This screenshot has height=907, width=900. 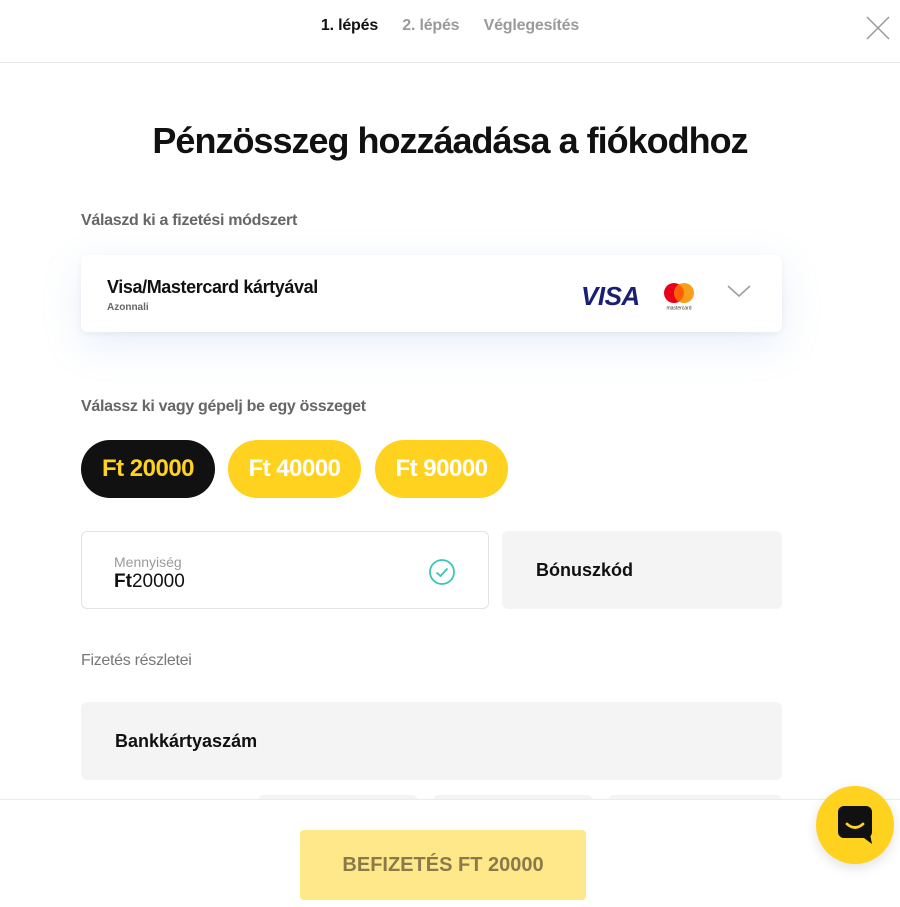 What do you see at coordinates (431, 25) in the screenshot?
I see `step-2: 2. lépés` at bounding box center [431, 25].